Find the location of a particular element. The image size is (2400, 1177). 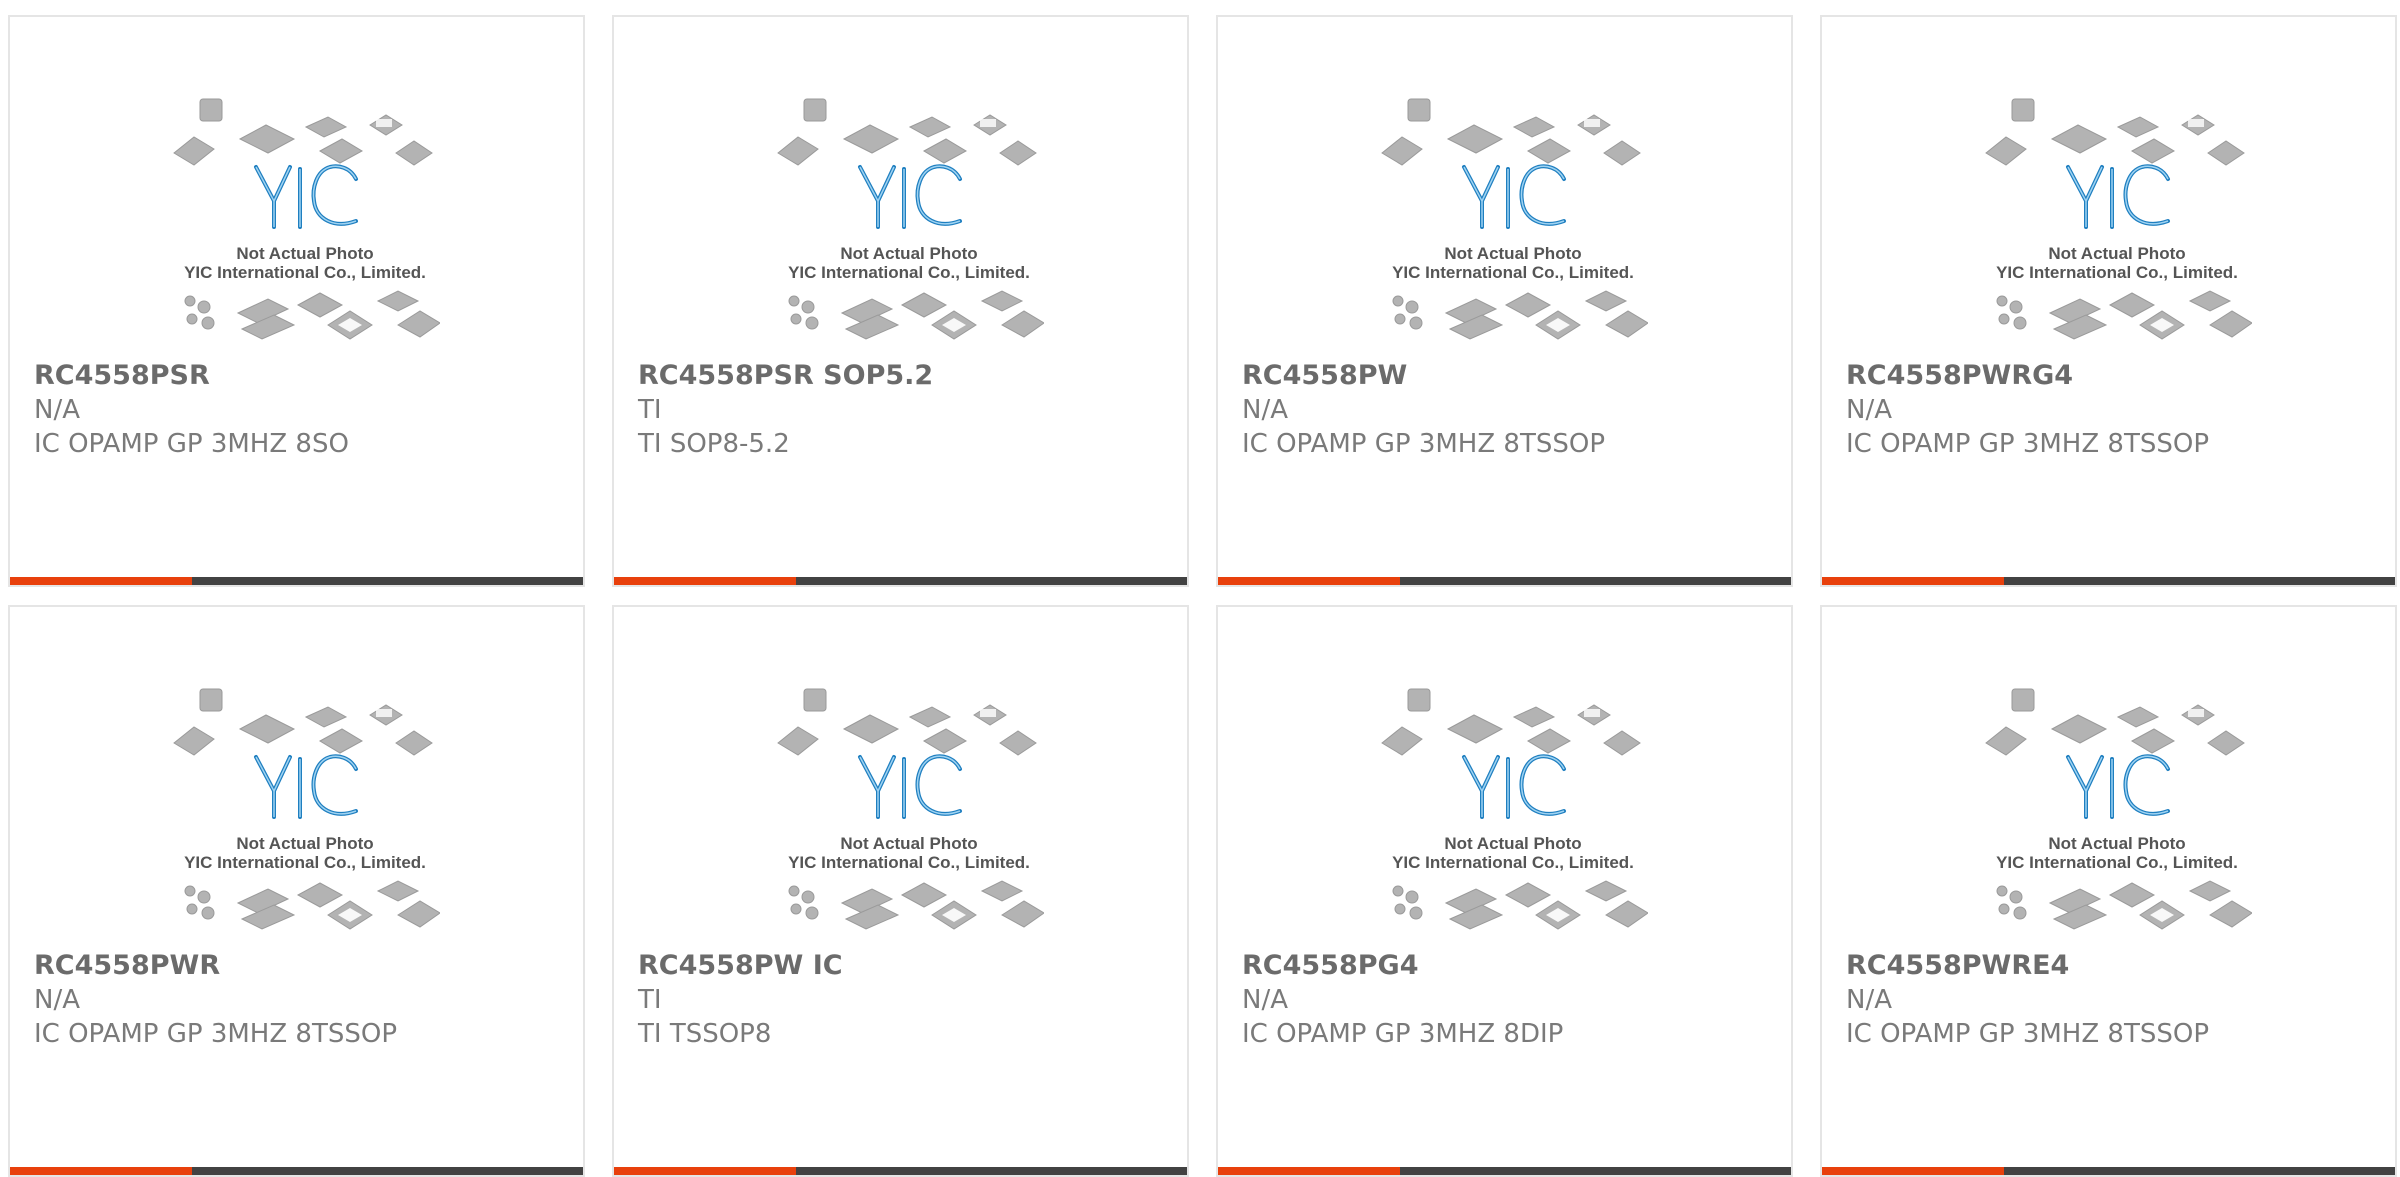

part-number: RC4558PG4 is located at coordinates (1511, 966).